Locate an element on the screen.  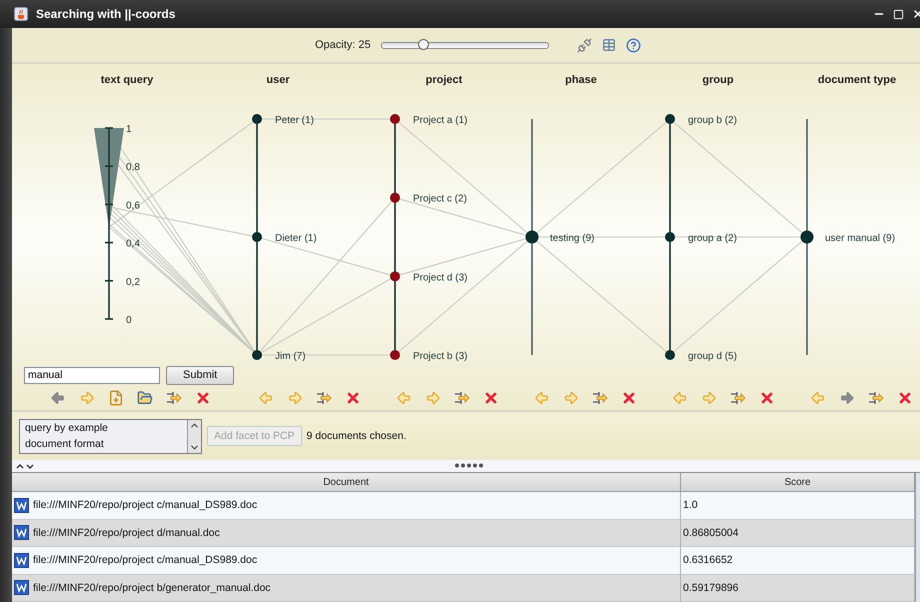
file-plus-icon is located at coordinates (116, 398).